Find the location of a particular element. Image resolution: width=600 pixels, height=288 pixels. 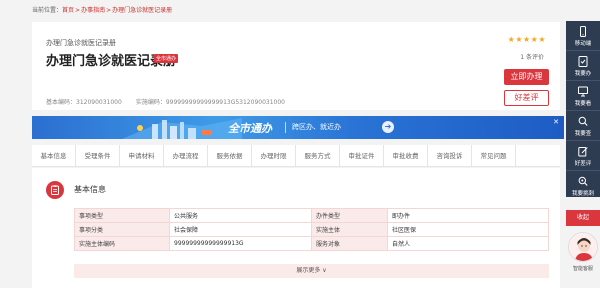

section-title: 基本信息 is located at coordinates (90, 189).